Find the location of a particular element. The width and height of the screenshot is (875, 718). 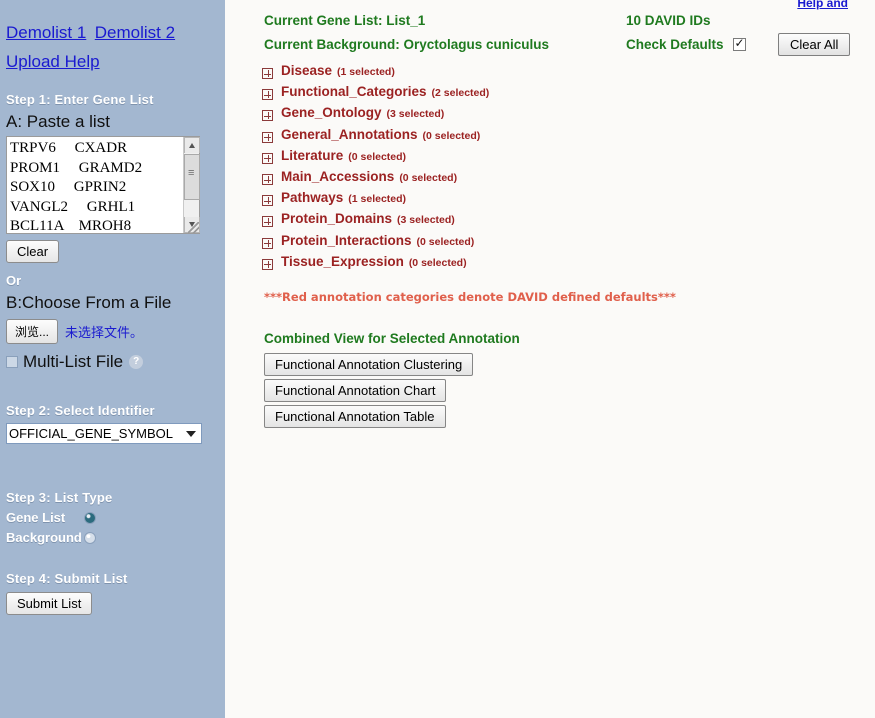

help-and-link: Help and is located at coordinates (822, 5).